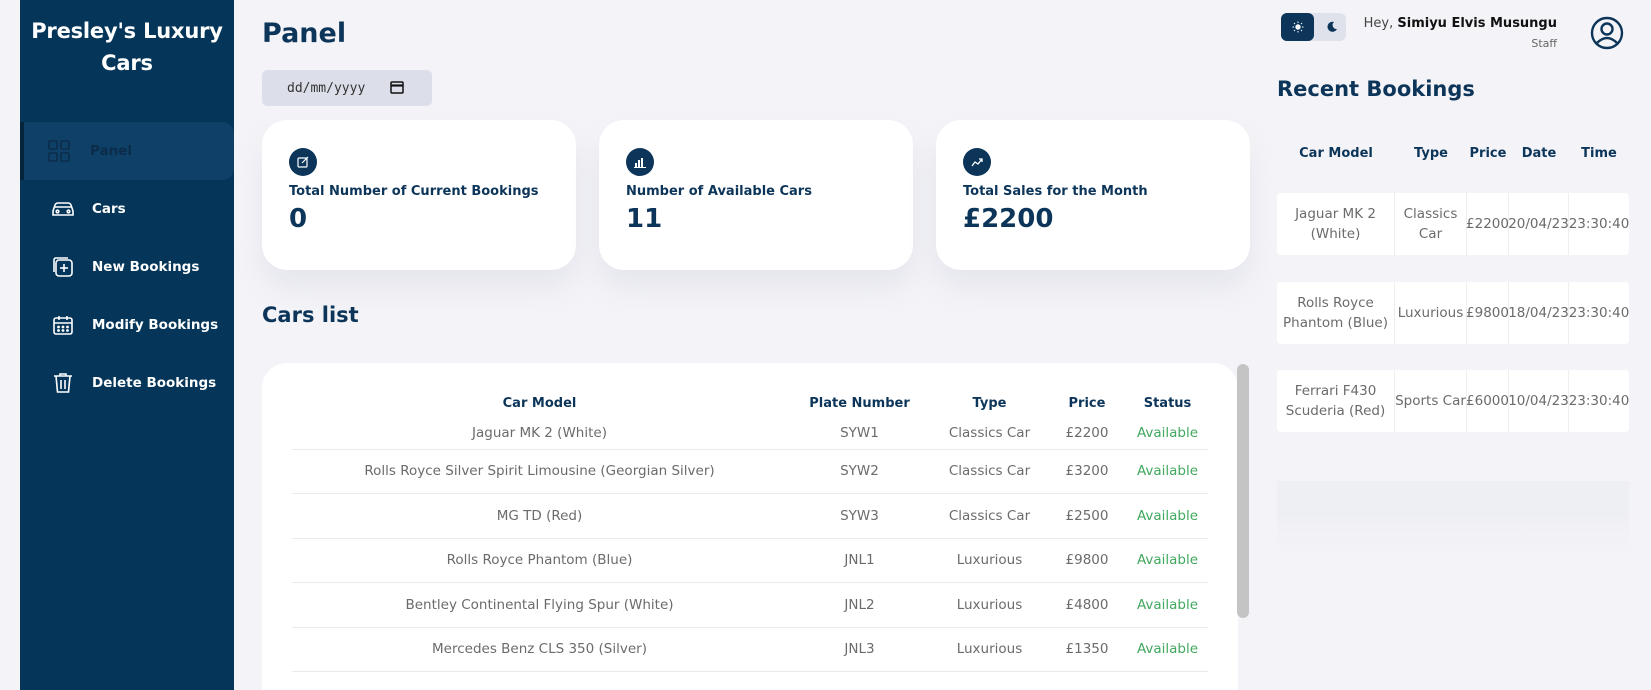  Describe the element at coordinates (59, 151) in the screenshot. I see `grid-icon` at that location.